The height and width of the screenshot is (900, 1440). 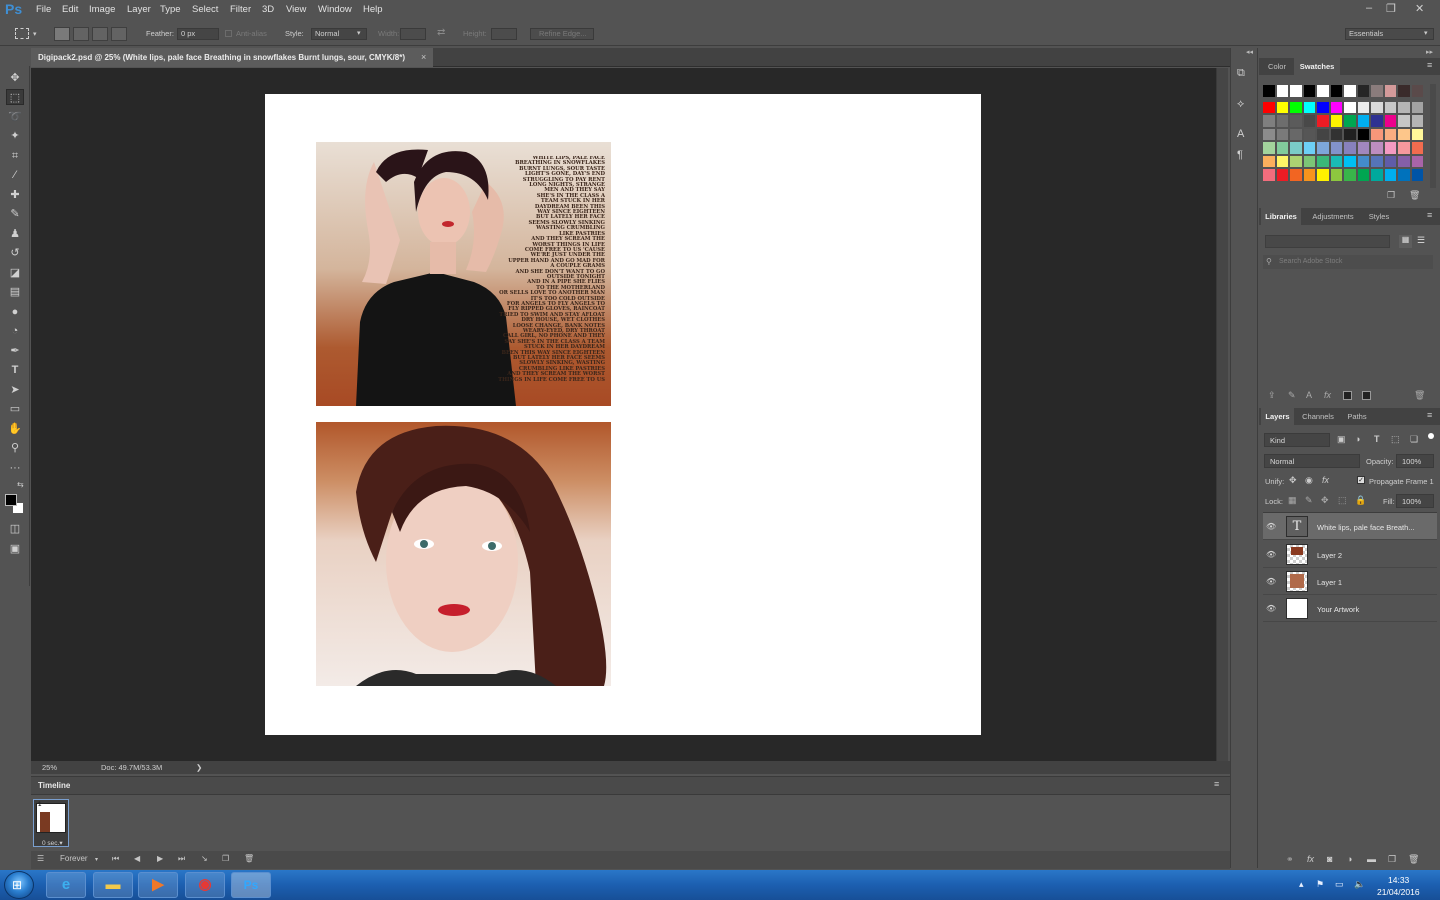 What do you see at coordinates (1309, 395) in the screenshot?
I see `library-text-icon: A` at bounding box center [1309, 395].